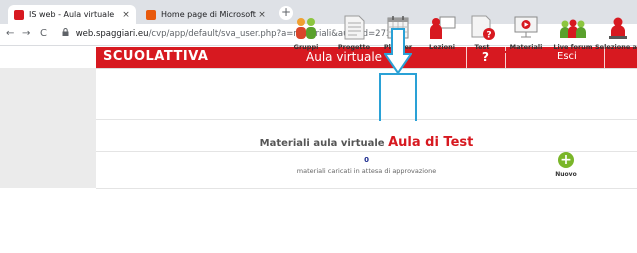  What do you see at coordinates (155, 56) in the screenshot?
I see `scuolattiva-logo: SCUOLATTIVA` at bounding box center [155, 56].